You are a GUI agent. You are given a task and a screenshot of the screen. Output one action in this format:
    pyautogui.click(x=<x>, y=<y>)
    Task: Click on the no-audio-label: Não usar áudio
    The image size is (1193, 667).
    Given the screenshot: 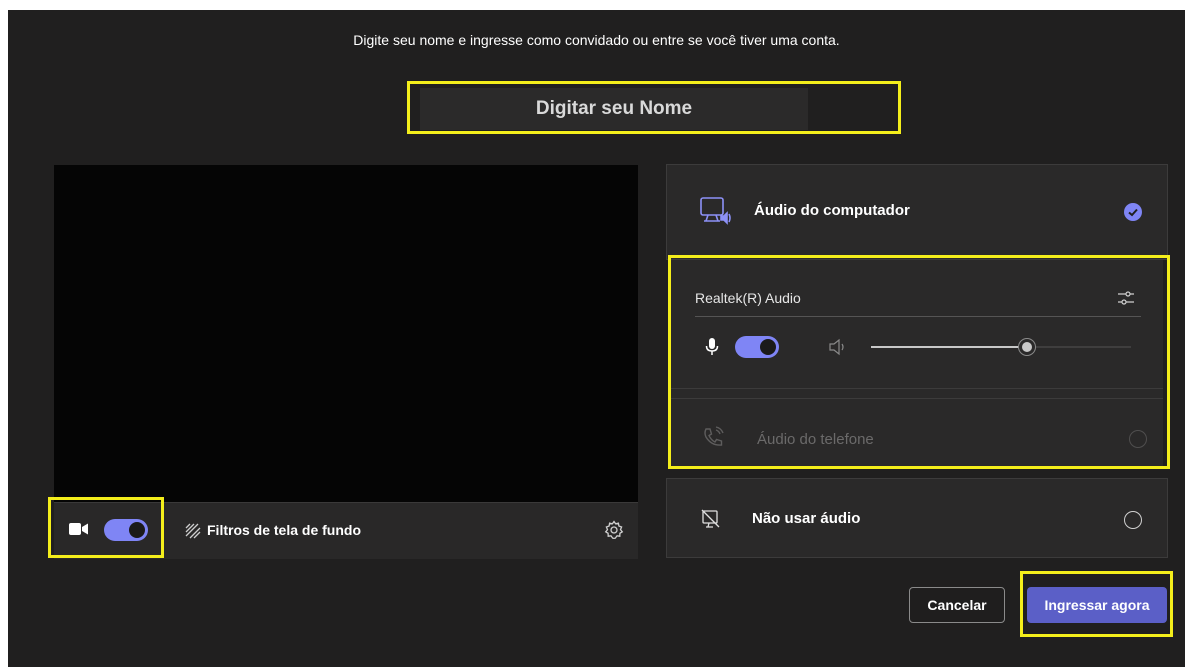 What is the action you would take?
    pyautogui.click(x=806, y=518)
    